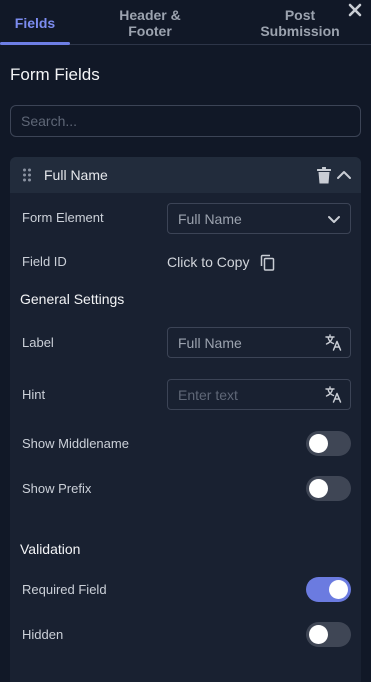 Image resolution: width=371 pixels, height=682 pixels. Describe the element at coordinates (44, 261) in the screenshot. I see `field-id-label: Field ID` at that location.